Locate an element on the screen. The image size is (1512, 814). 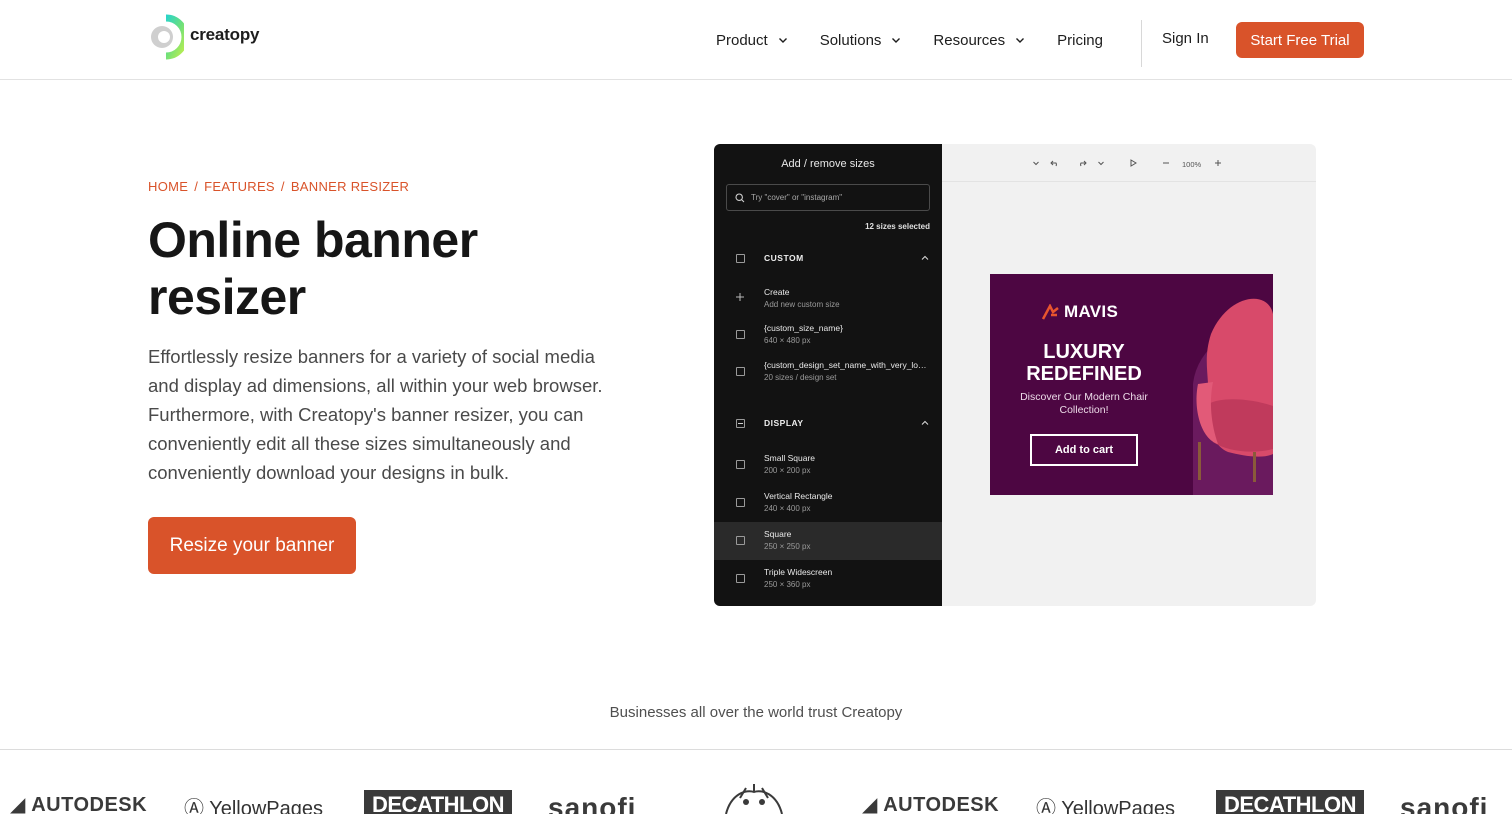
breadcrumb-features: FEATURES is located at coordinates (239, 186).